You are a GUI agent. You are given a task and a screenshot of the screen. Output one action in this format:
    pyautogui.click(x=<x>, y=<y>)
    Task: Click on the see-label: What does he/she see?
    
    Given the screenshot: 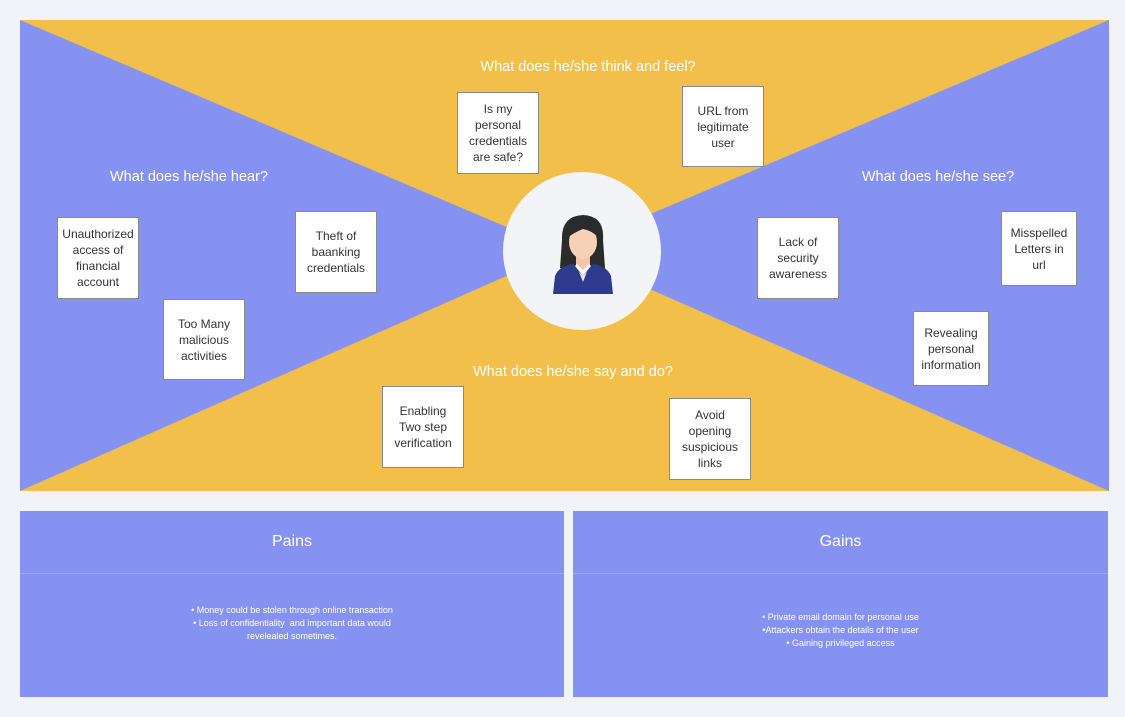 What is the action you would take?
    pyautogui.click(x=938, y=177)
    